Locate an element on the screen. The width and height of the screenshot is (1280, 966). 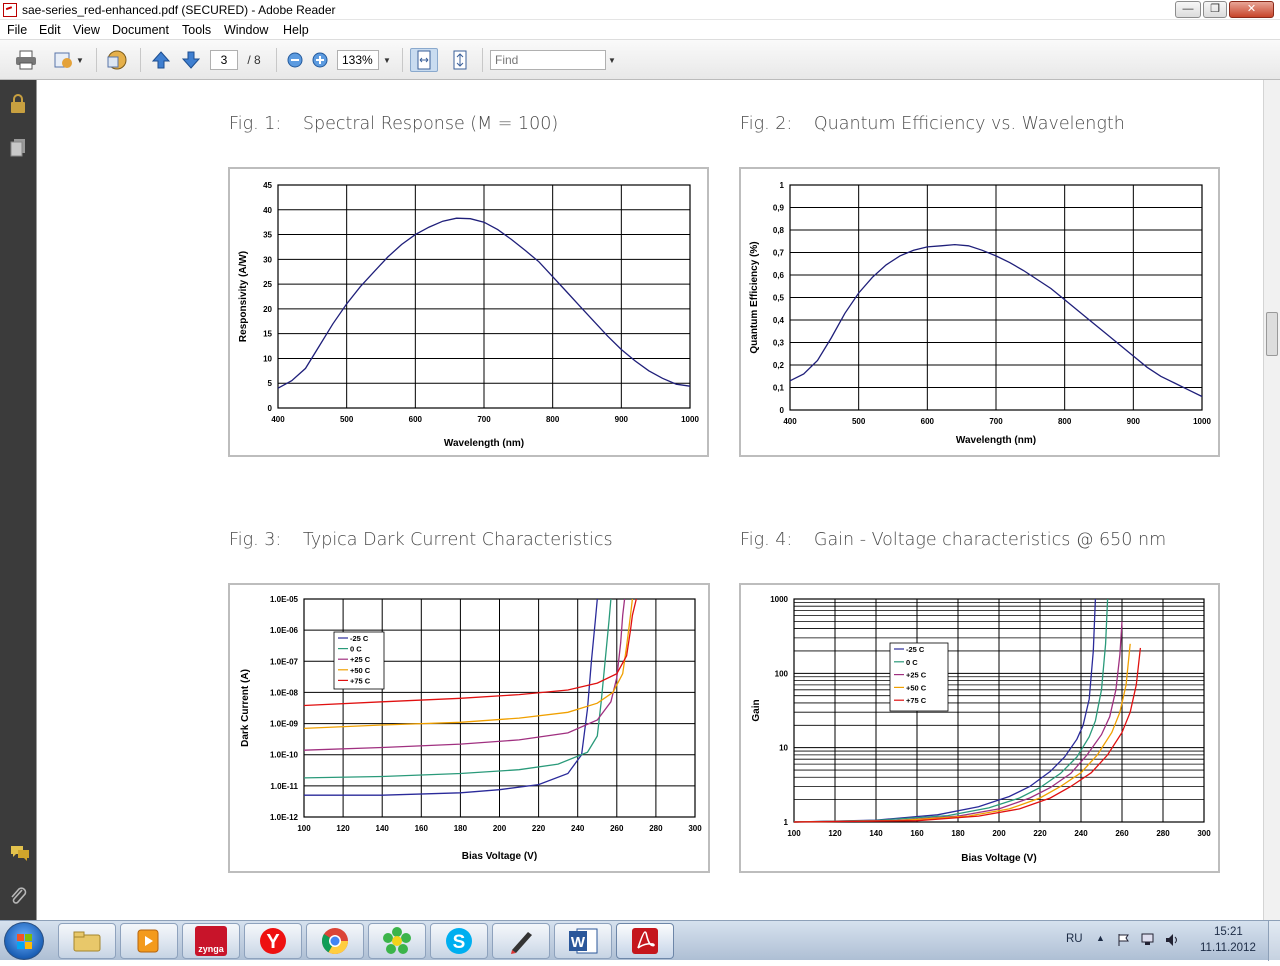
zoom-in-button is located at coordinates (320, 60).